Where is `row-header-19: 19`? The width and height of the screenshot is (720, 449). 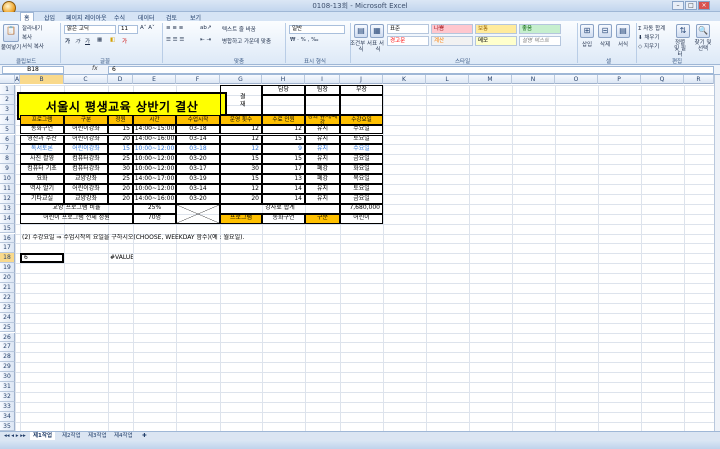
row-header-19: 19 is located at coordinates (7, 268).